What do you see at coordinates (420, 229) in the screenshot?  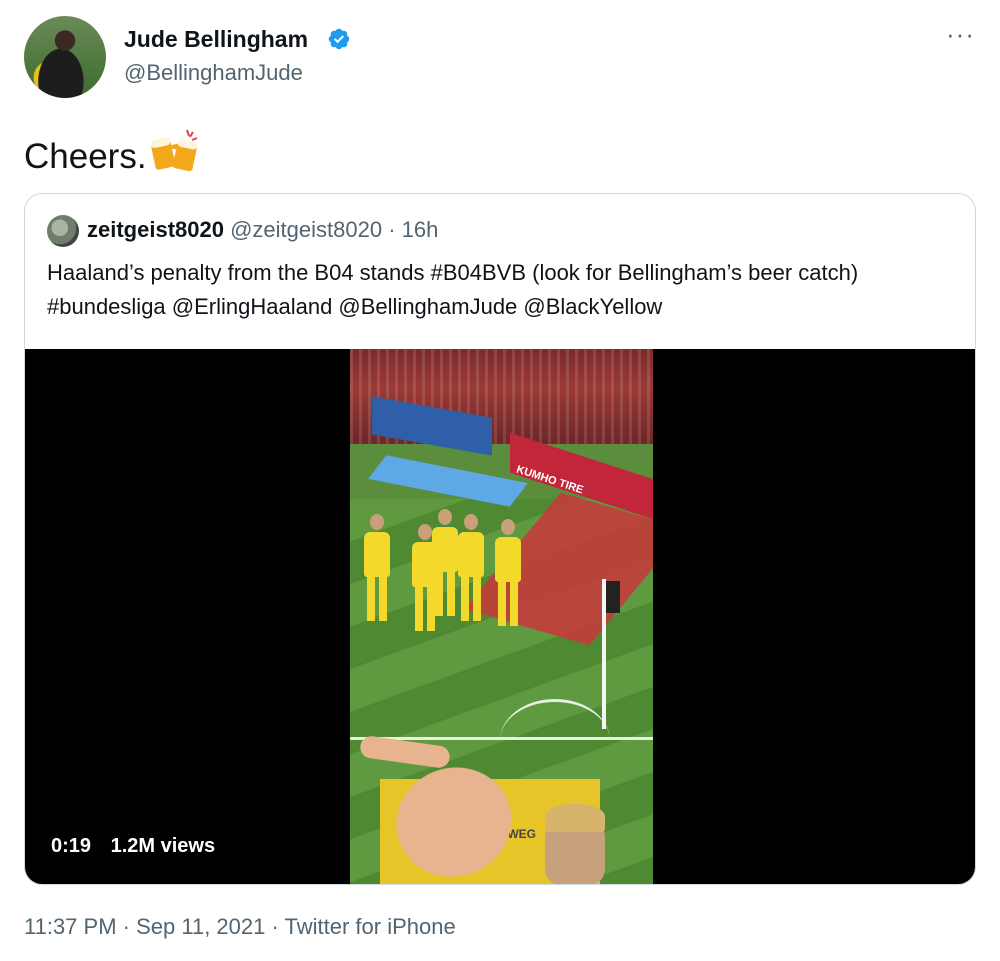 I see `quoted-time: 16h` at bounding box center [420, 229].